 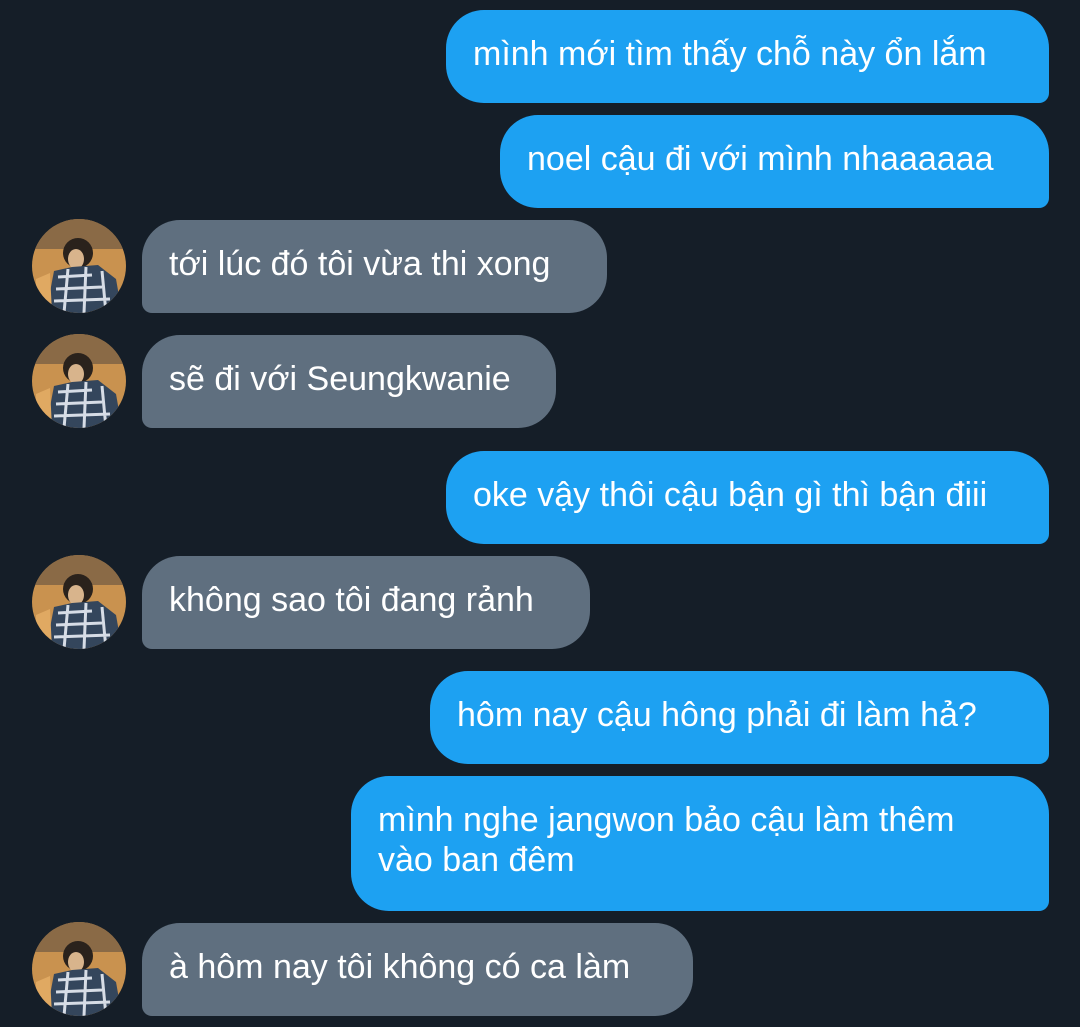 I want to click on sent-message-bubble: mình mới tìm thấy chỗ này ổn lắm, so click(x=747, y=56).